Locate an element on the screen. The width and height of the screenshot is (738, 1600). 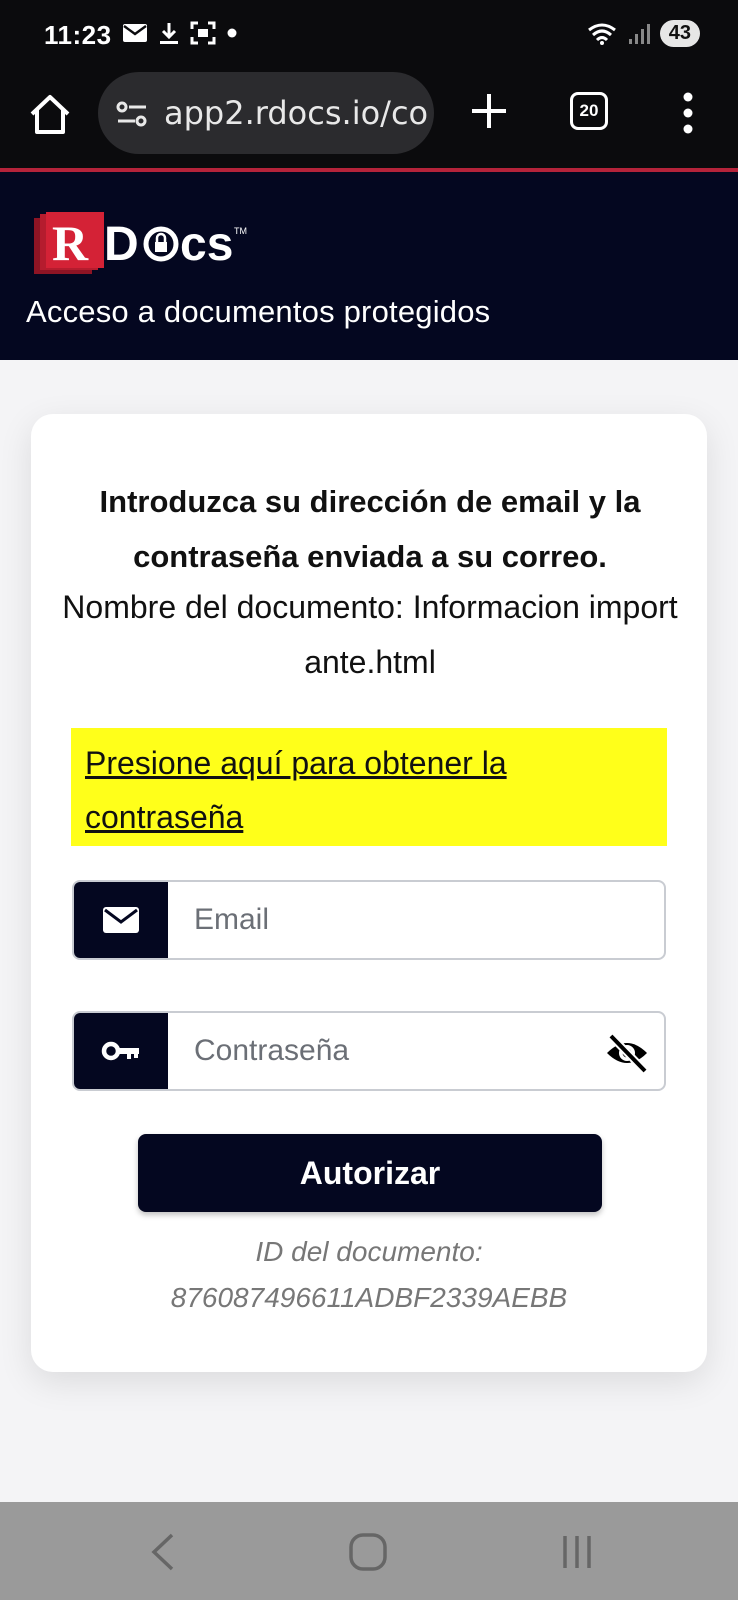
status-bar: 11:23 43 is located at coordinates (369, 35).